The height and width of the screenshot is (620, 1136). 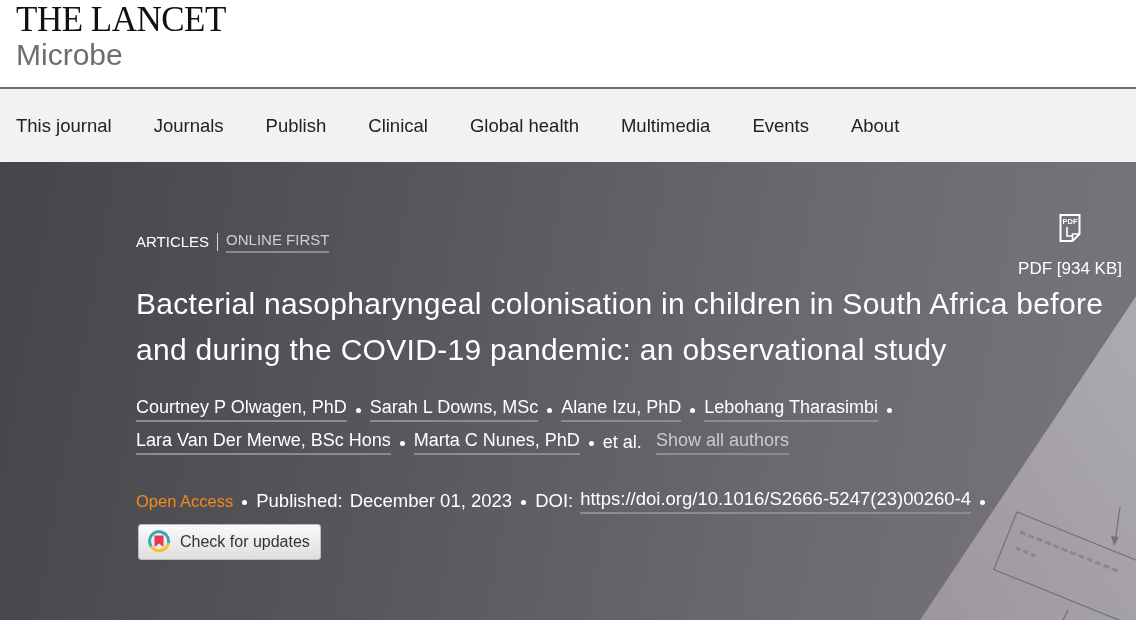 What do you see at coordinates (398, 125) in the screenshot?
I see `nav-link: Clinical` at bounding box center [398, 125].